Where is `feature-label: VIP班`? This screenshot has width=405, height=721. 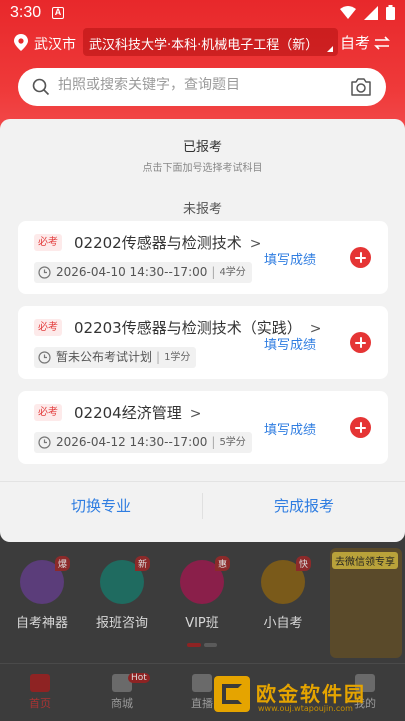
feature-label: VIP班 is located at coordinates (202, 623).